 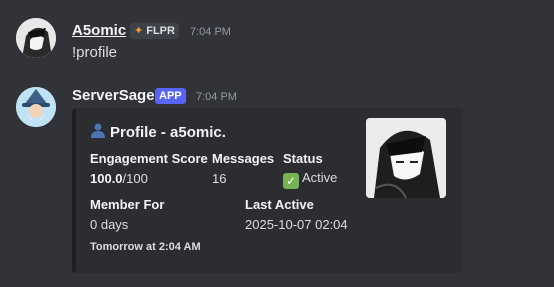 What do you see at coordinates (168, 132) in the screenshot?
I see `embed-title-text: Profile - a5omic.` at bounding box center [168, 132].